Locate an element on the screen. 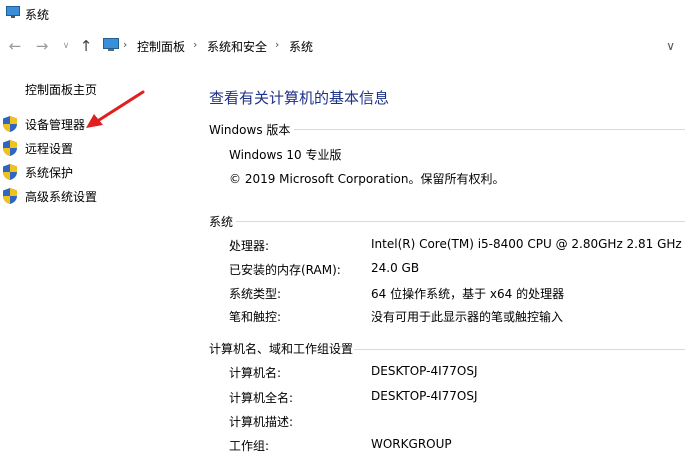 Image resolution: width=685 pixels, height=462 pixels. breadcrumb-system: 系统 is located at coordinates (301, 46).